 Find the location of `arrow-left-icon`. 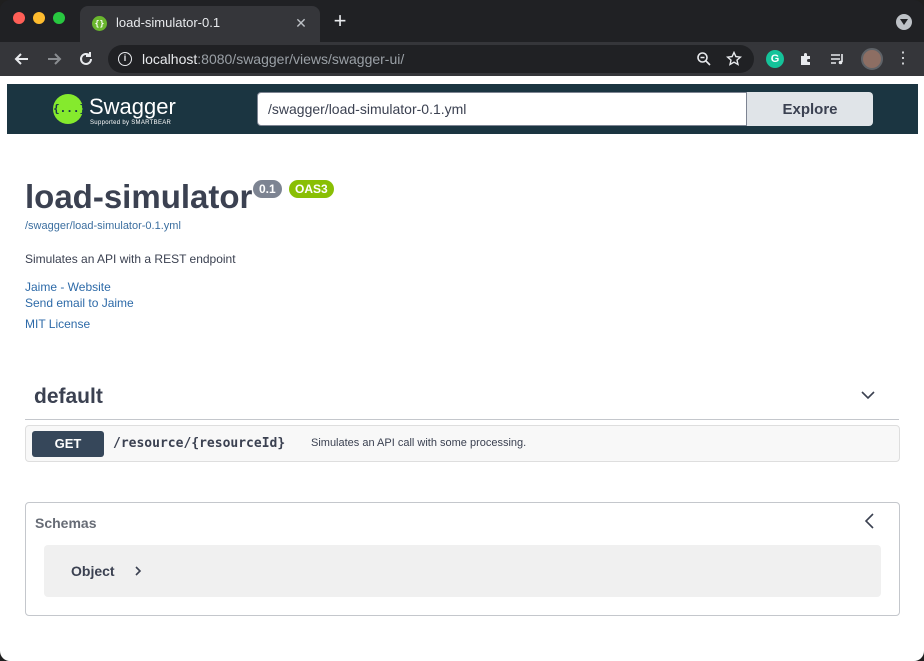

arrow-left-icon is located at coordinates (21, 59).